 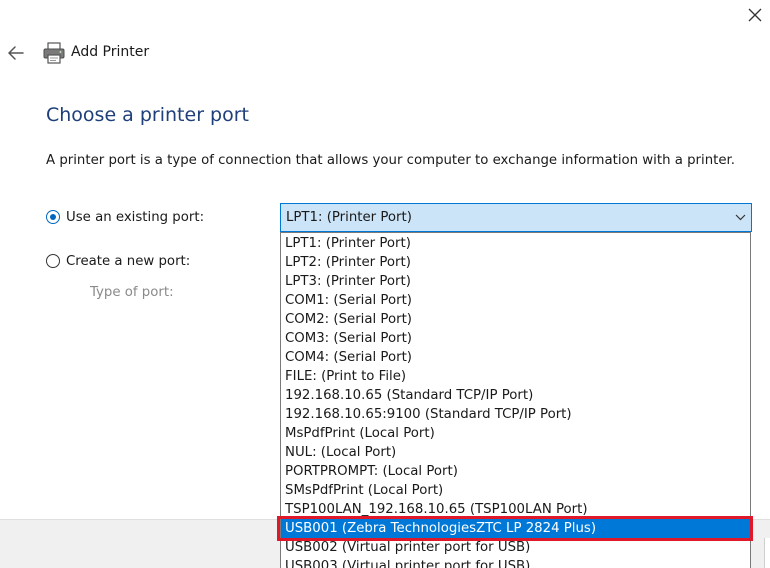 I want to click on use-existing-port-radio: Use an existing port:, so click(x=125, y=217).